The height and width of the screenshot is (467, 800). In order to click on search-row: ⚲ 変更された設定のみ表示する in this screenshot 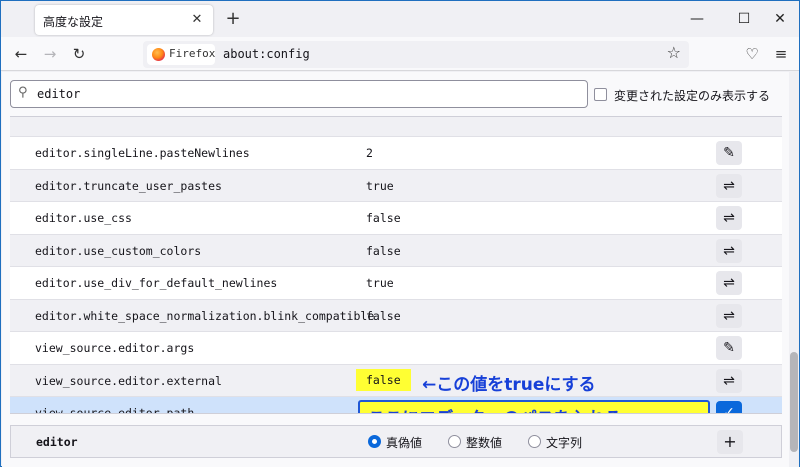, I will do `click(400, 95)`.